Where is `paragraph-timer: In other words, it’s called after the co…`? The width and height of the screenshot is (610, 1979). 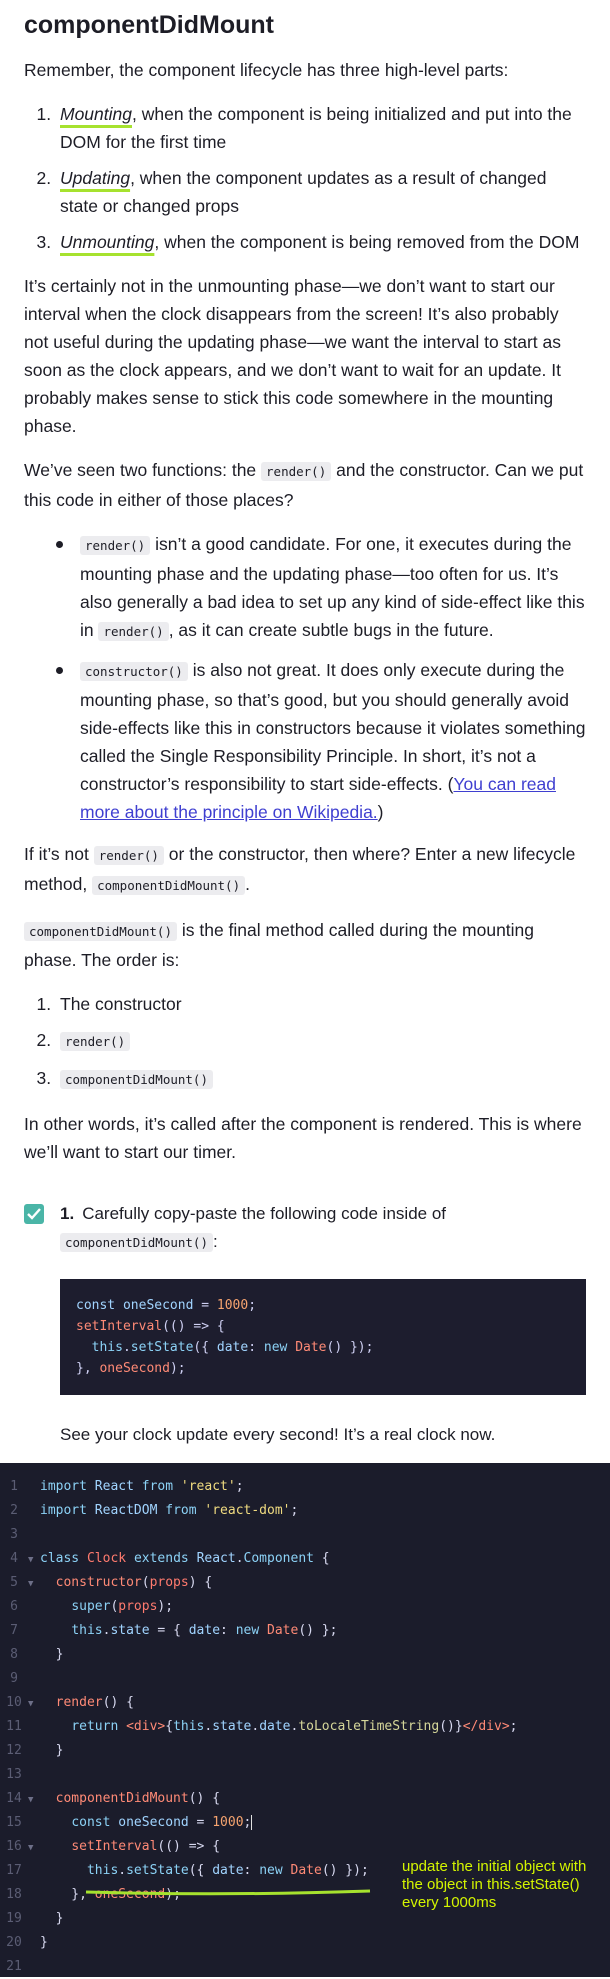
paragraph-timer: In other words, it’s called after the co… is located at coordinates (303, 1138).